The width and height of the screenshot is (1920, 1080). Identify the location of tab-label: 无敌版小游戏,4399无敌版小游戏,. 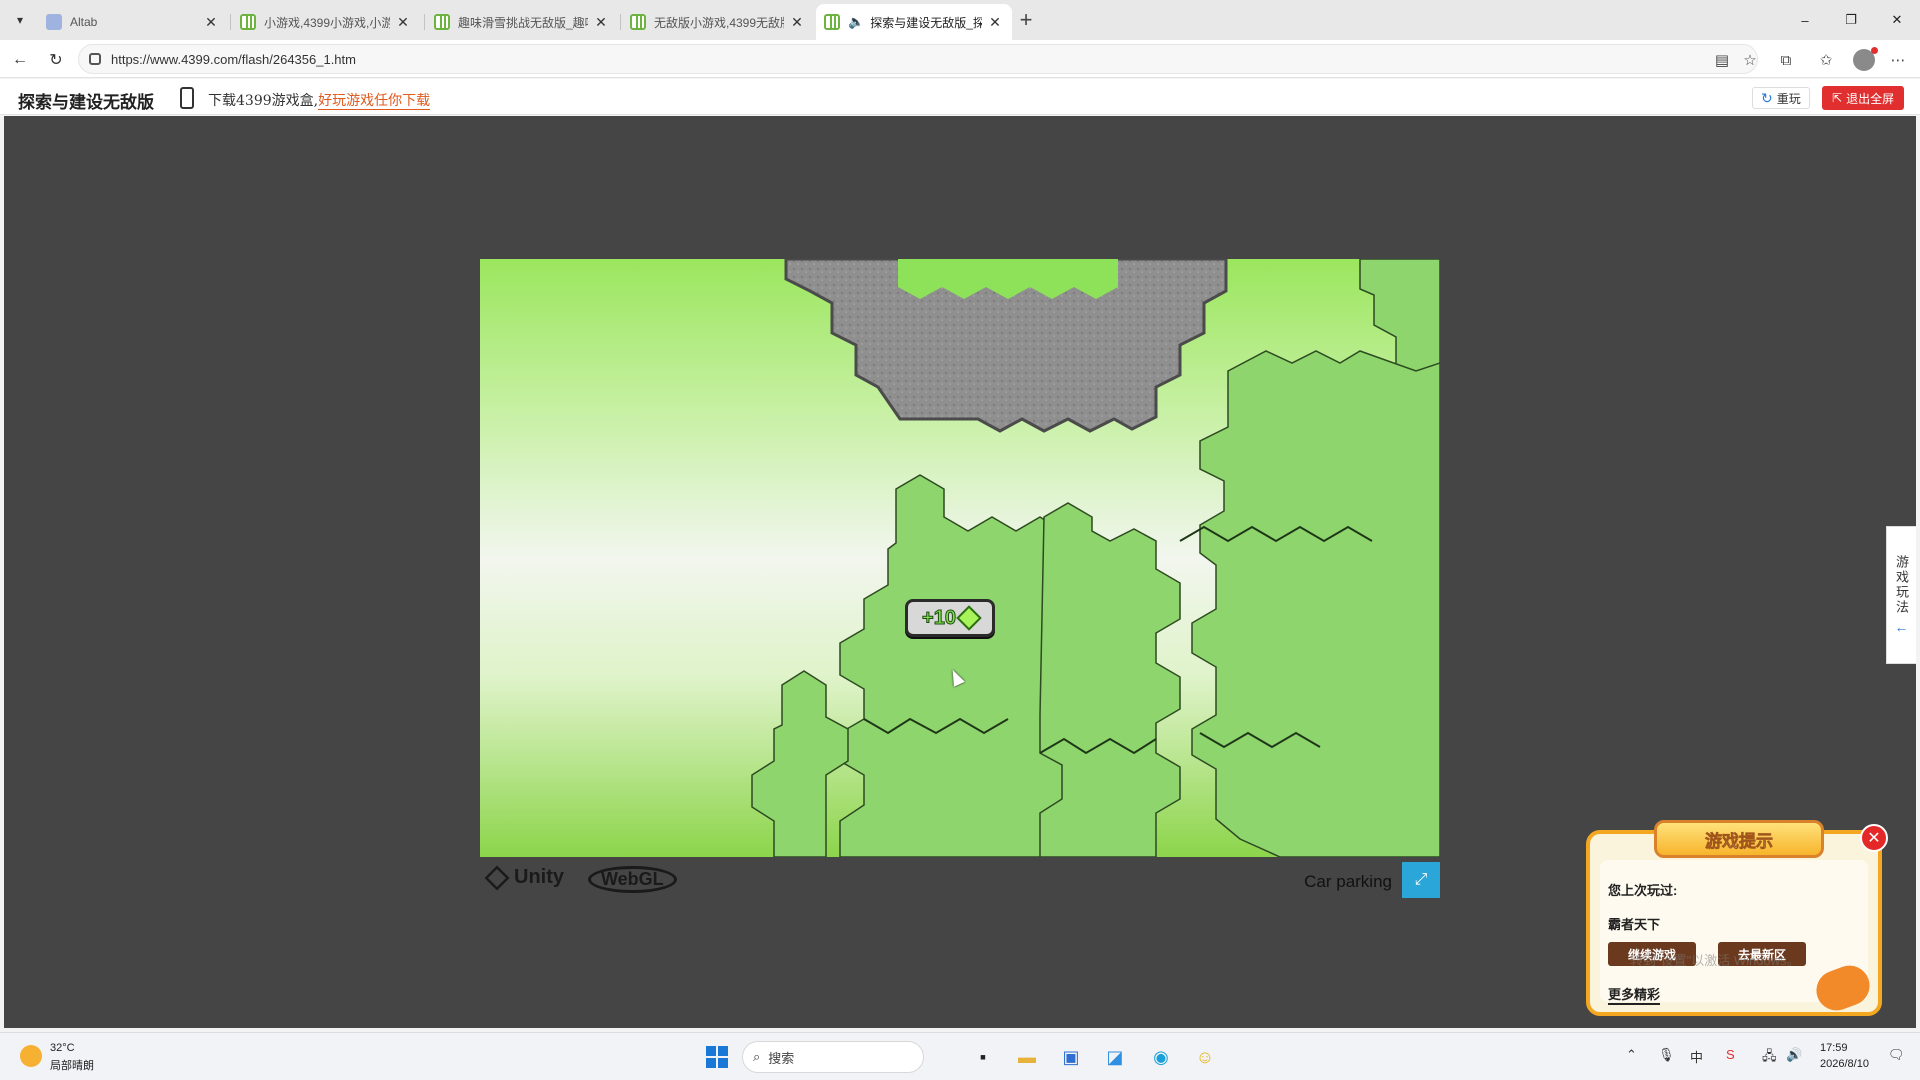
(719, 22).